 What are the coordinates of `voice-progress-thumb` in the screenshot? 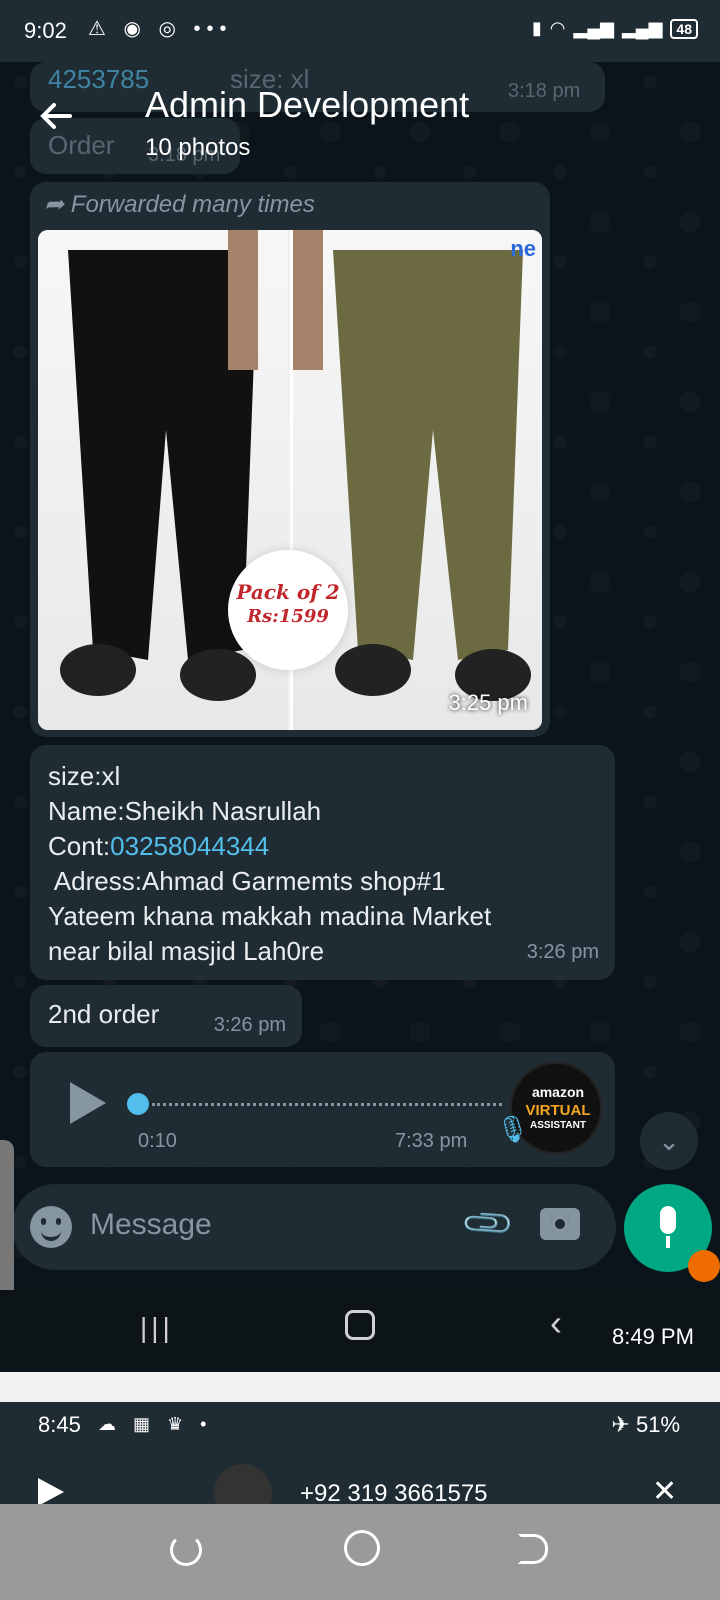 It's located at (138, 1104).